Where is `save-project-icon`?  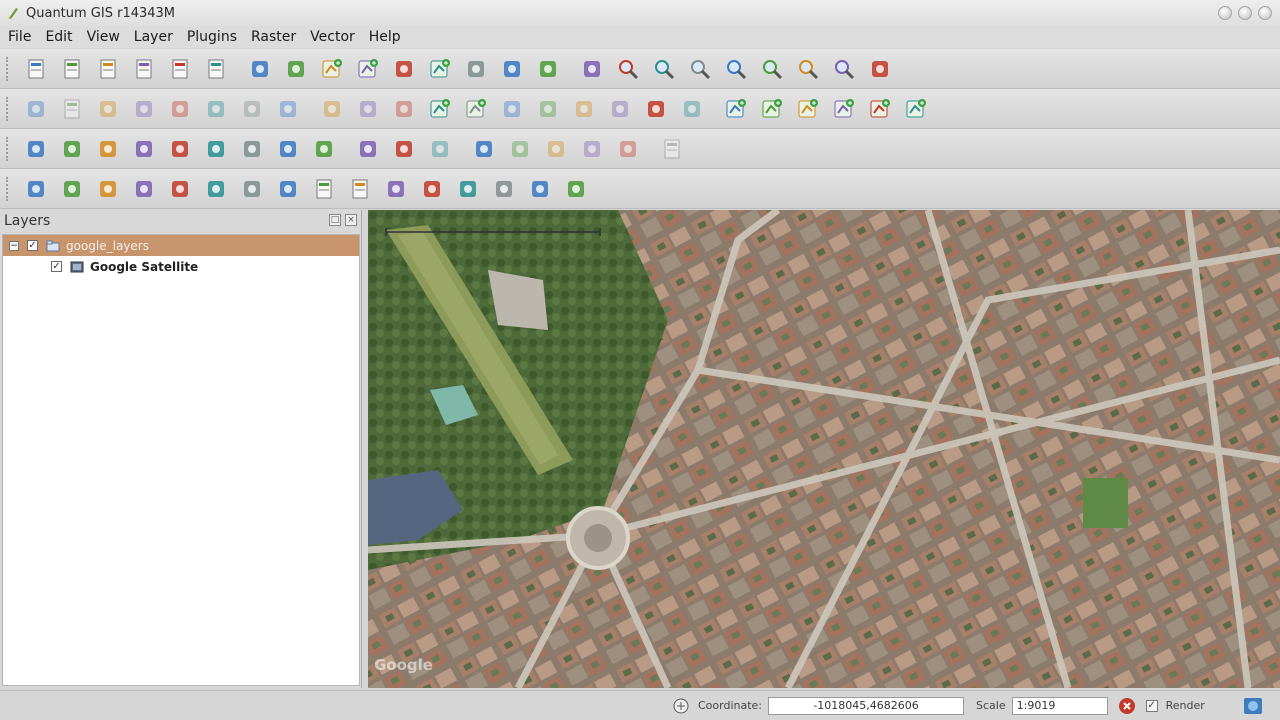 save-project-icon is located at coordinates (108, 69).